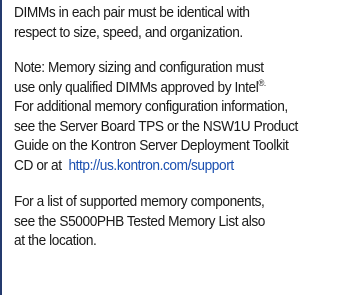  I want to click on text-line: at the location., so click(55, 240).